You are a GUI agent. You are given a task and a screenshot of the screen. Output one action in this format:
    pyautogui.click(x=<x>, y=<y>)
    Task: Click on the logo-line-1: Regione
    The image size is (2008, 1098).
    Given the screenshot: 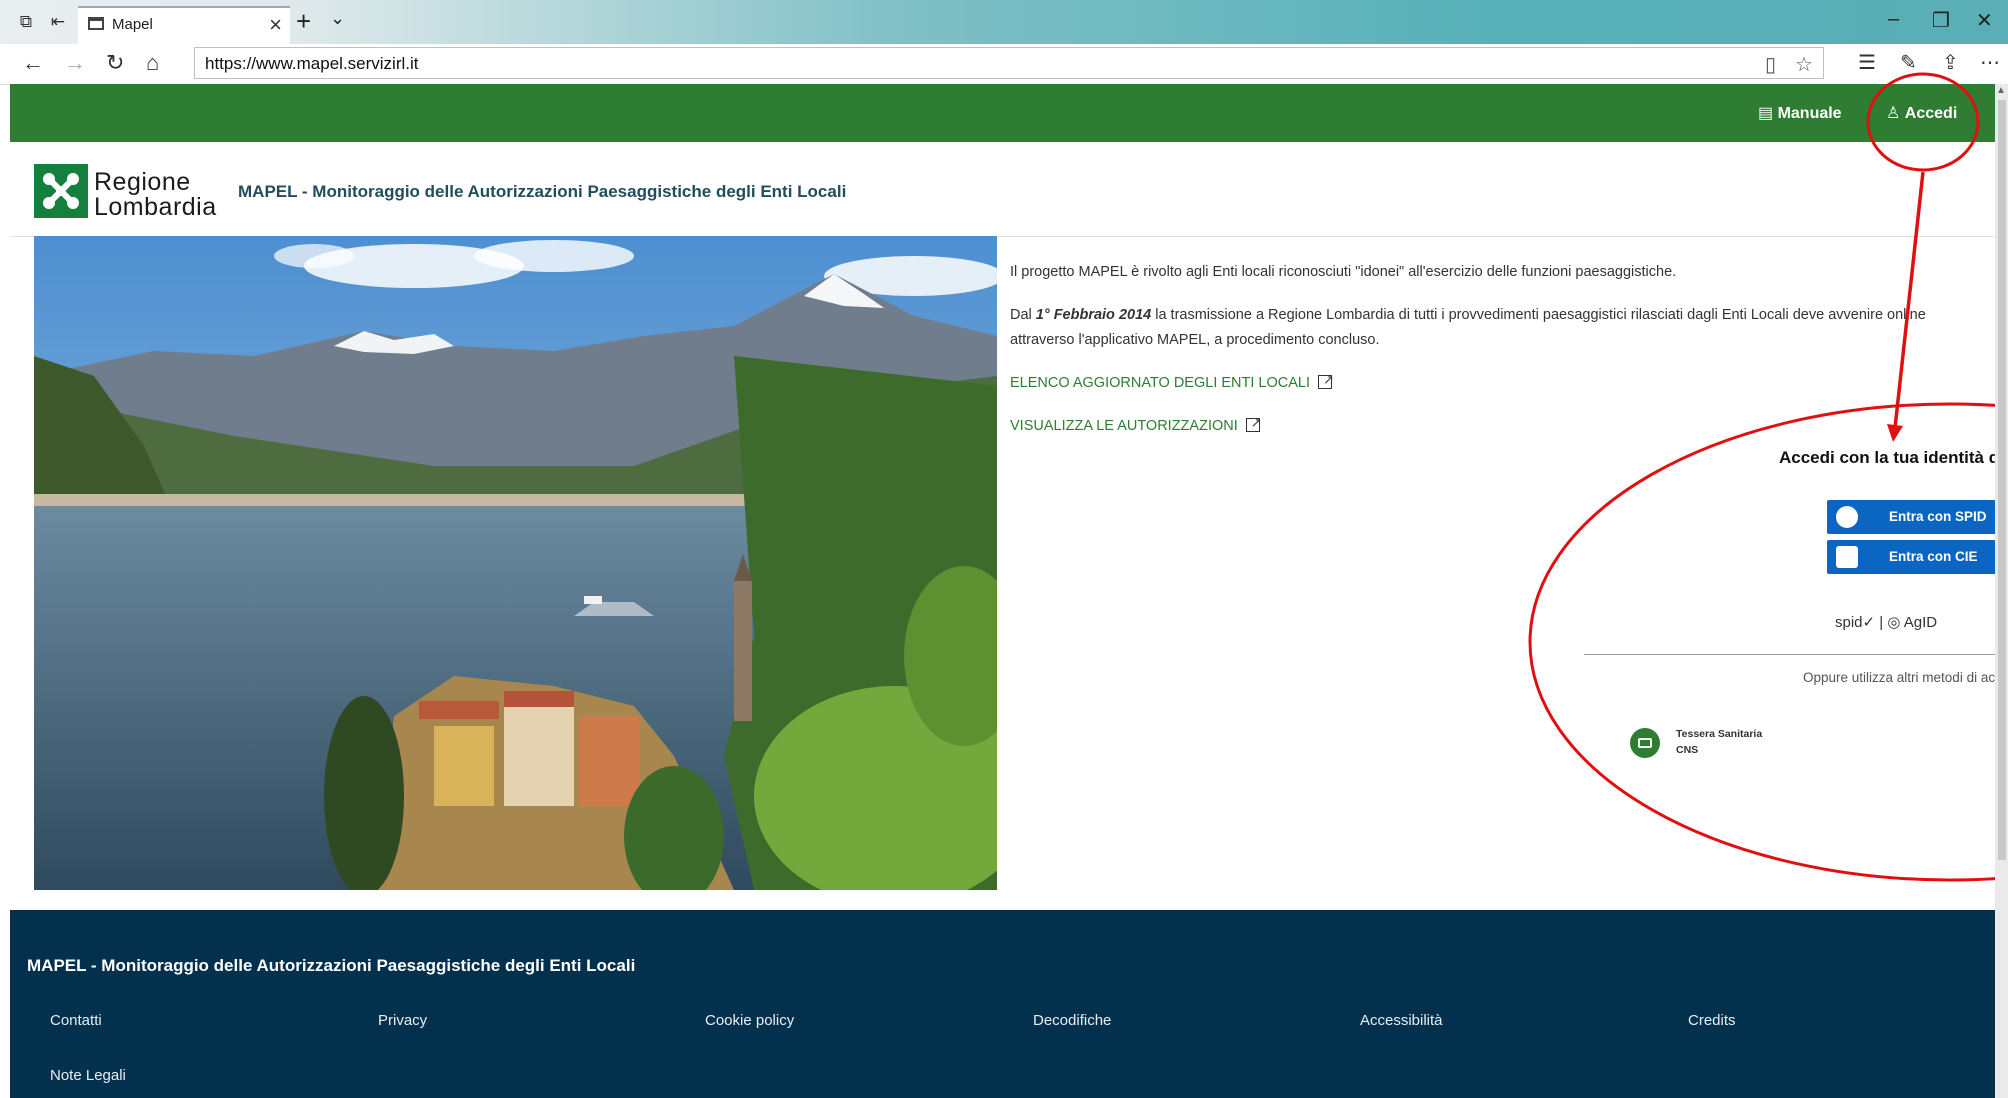 What is the action you would take?
    pyautogui.click(x=142, y=182)
    